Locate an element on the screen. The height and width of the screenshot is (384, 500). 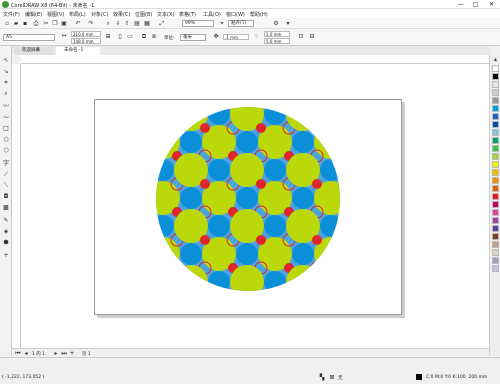
landscape-icon: ▭ is located at coordinates (130, 36).